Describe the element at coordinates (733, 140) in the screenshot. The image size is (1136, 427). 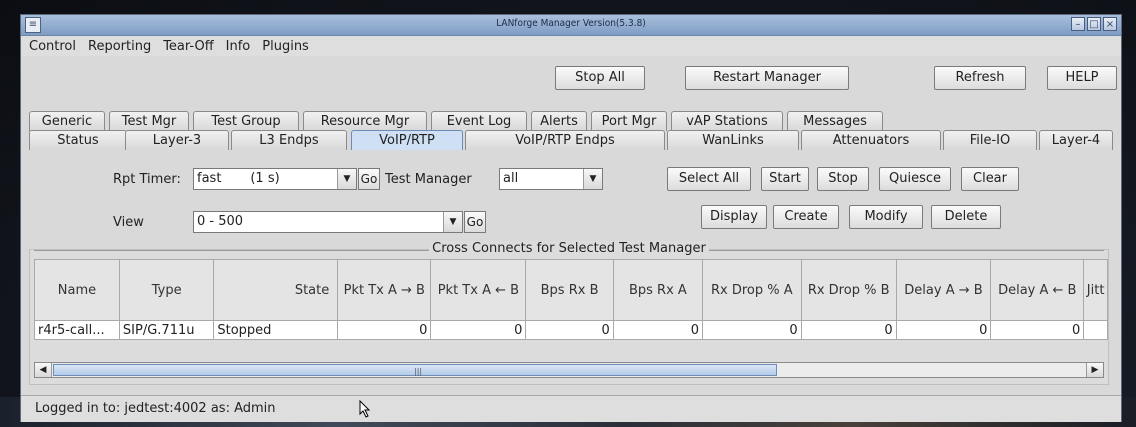
I see `tab-wanlinks: WanLinks` at that location.